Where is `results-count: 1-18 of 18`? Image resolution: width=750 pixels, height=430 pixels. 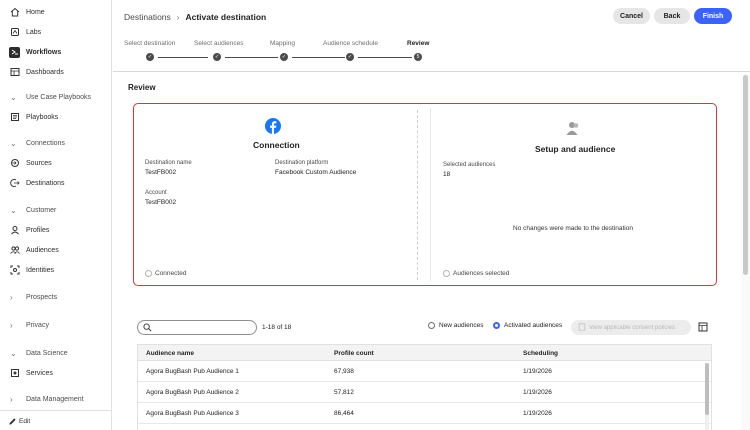
results-count: 1-18 of 18 is located at coordinates (277, 327).